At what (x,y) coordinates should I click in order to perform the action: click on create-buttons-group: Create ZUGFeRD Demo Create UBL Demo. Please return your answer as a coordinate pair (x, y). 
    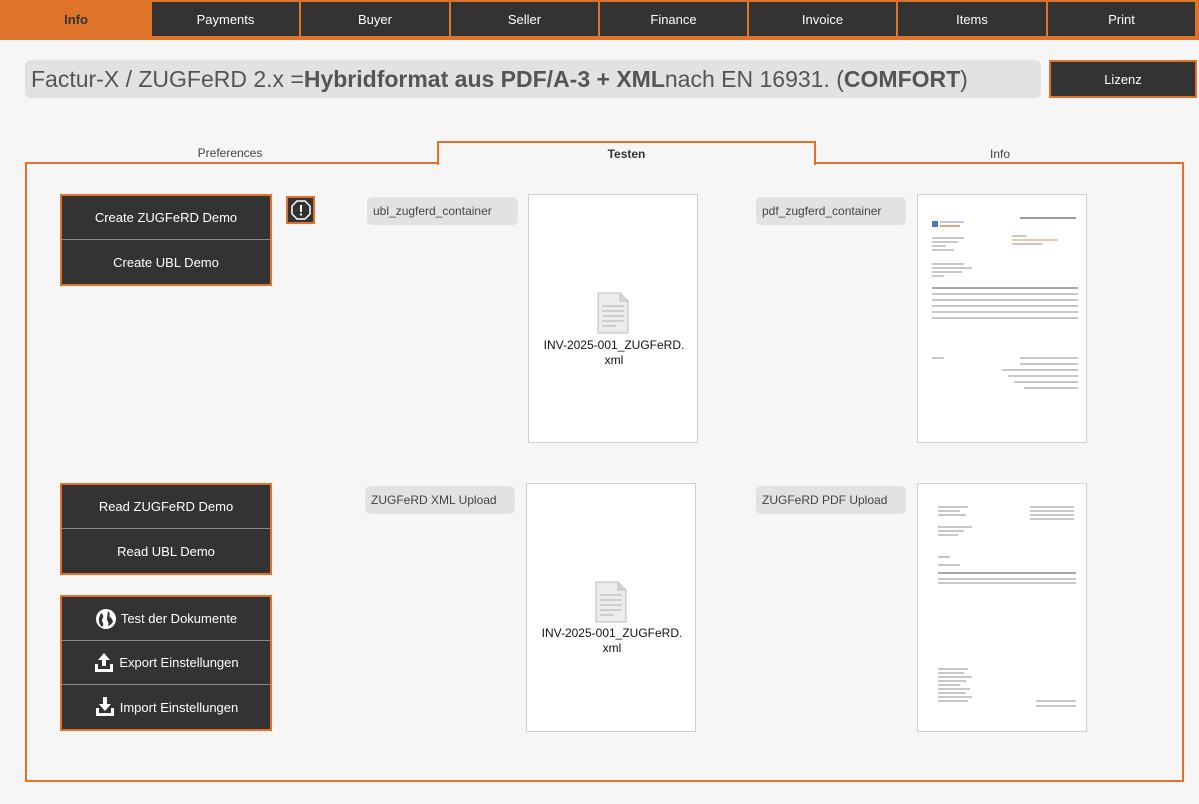
    Looking at the image, I should click on (166, 240).